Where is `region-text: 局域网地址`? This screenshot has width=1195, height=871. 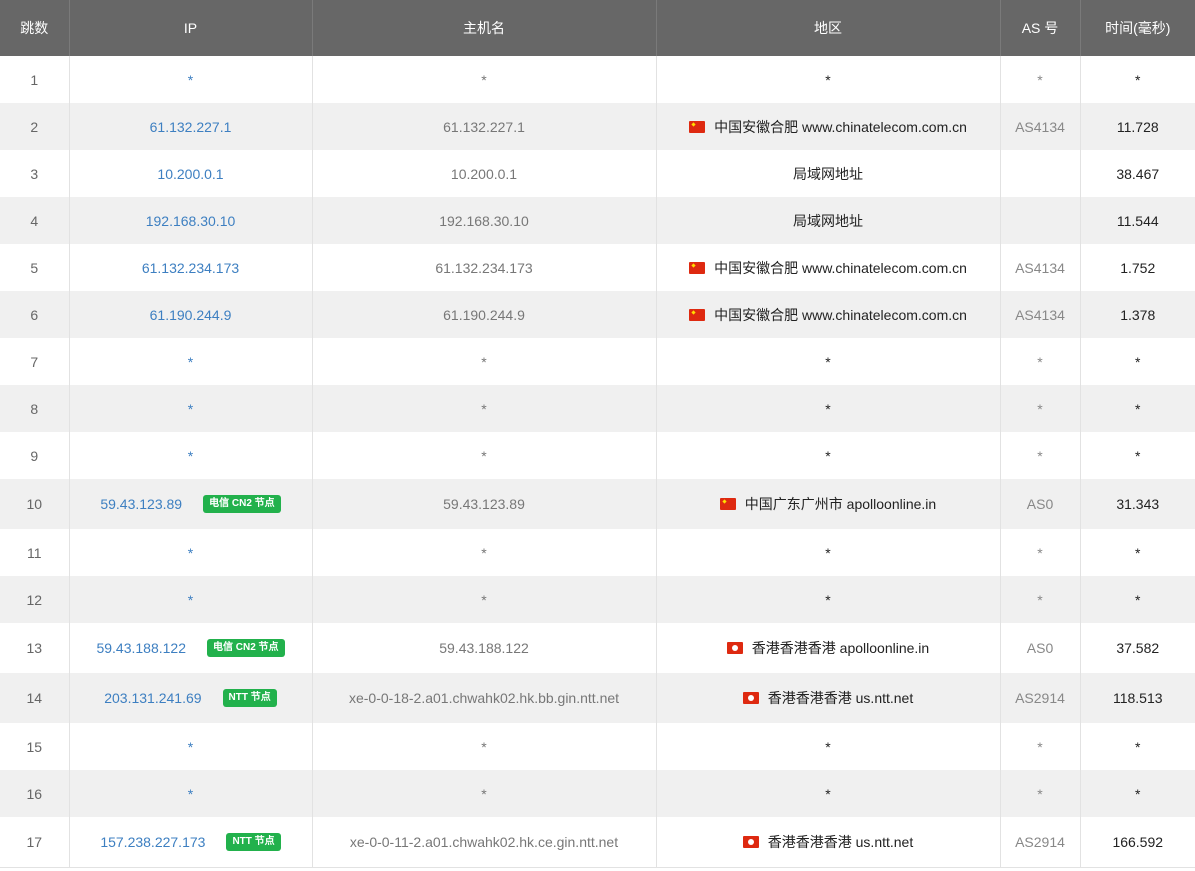 region-text: 局域网地址 is located at coordinates (828, 173).